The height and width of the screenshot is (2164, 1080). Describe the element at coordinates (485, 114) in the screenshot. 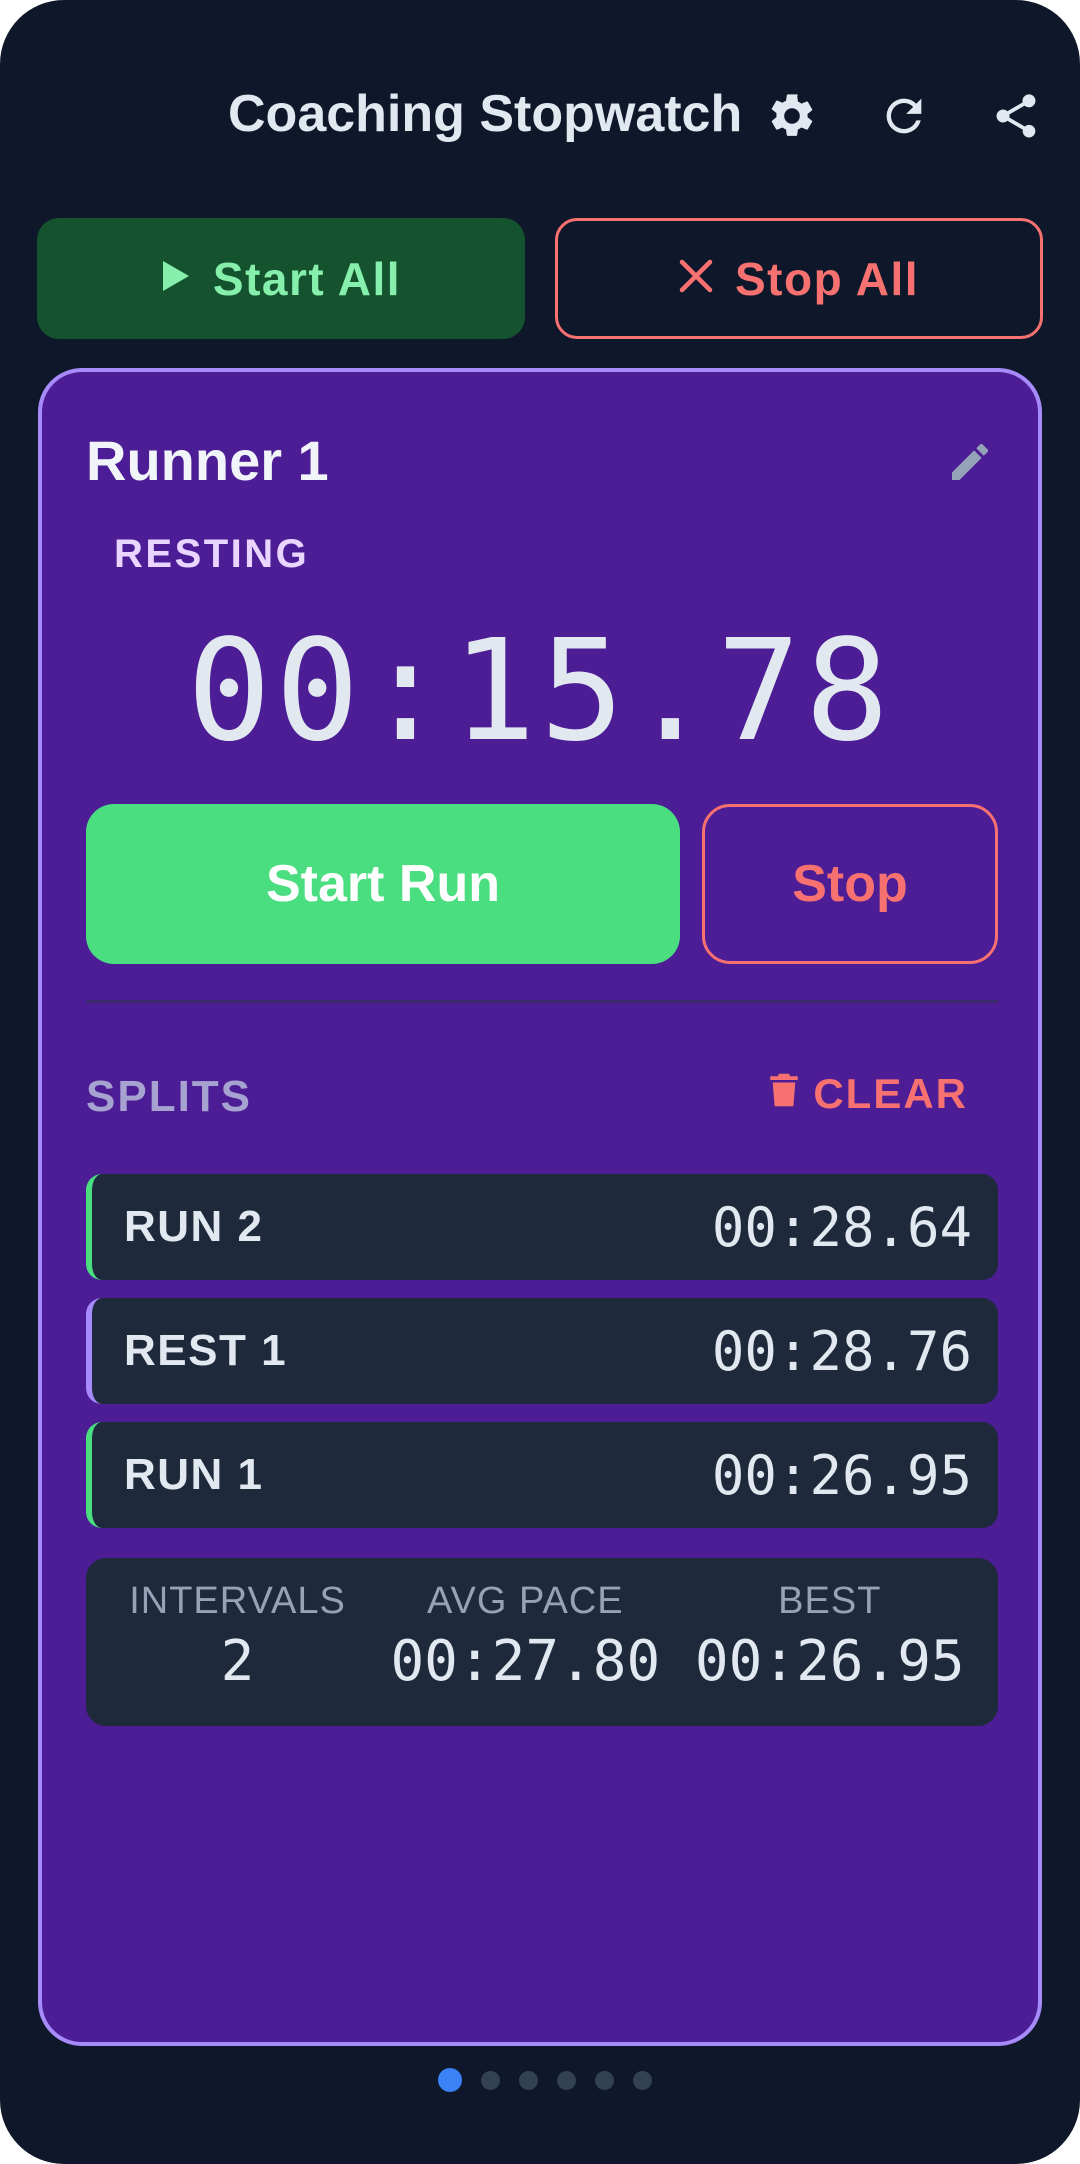

I see `app-title: Coaching Stopwatch` at that location.